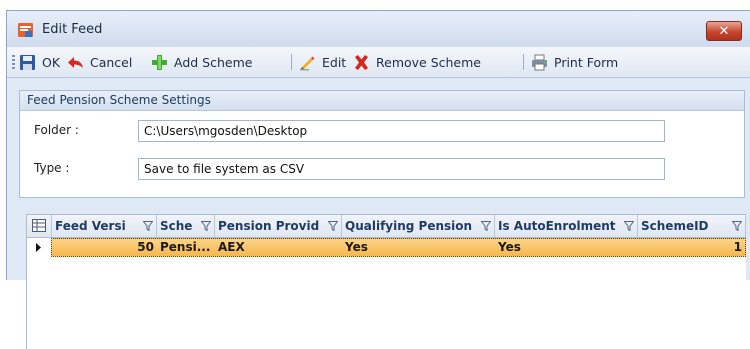 This screenshot has width=750, height=349. What do you see at coordinates (586, 62) in the screenshot?
I see `print-form-label: Print Form` at bounding box center [586, 62].